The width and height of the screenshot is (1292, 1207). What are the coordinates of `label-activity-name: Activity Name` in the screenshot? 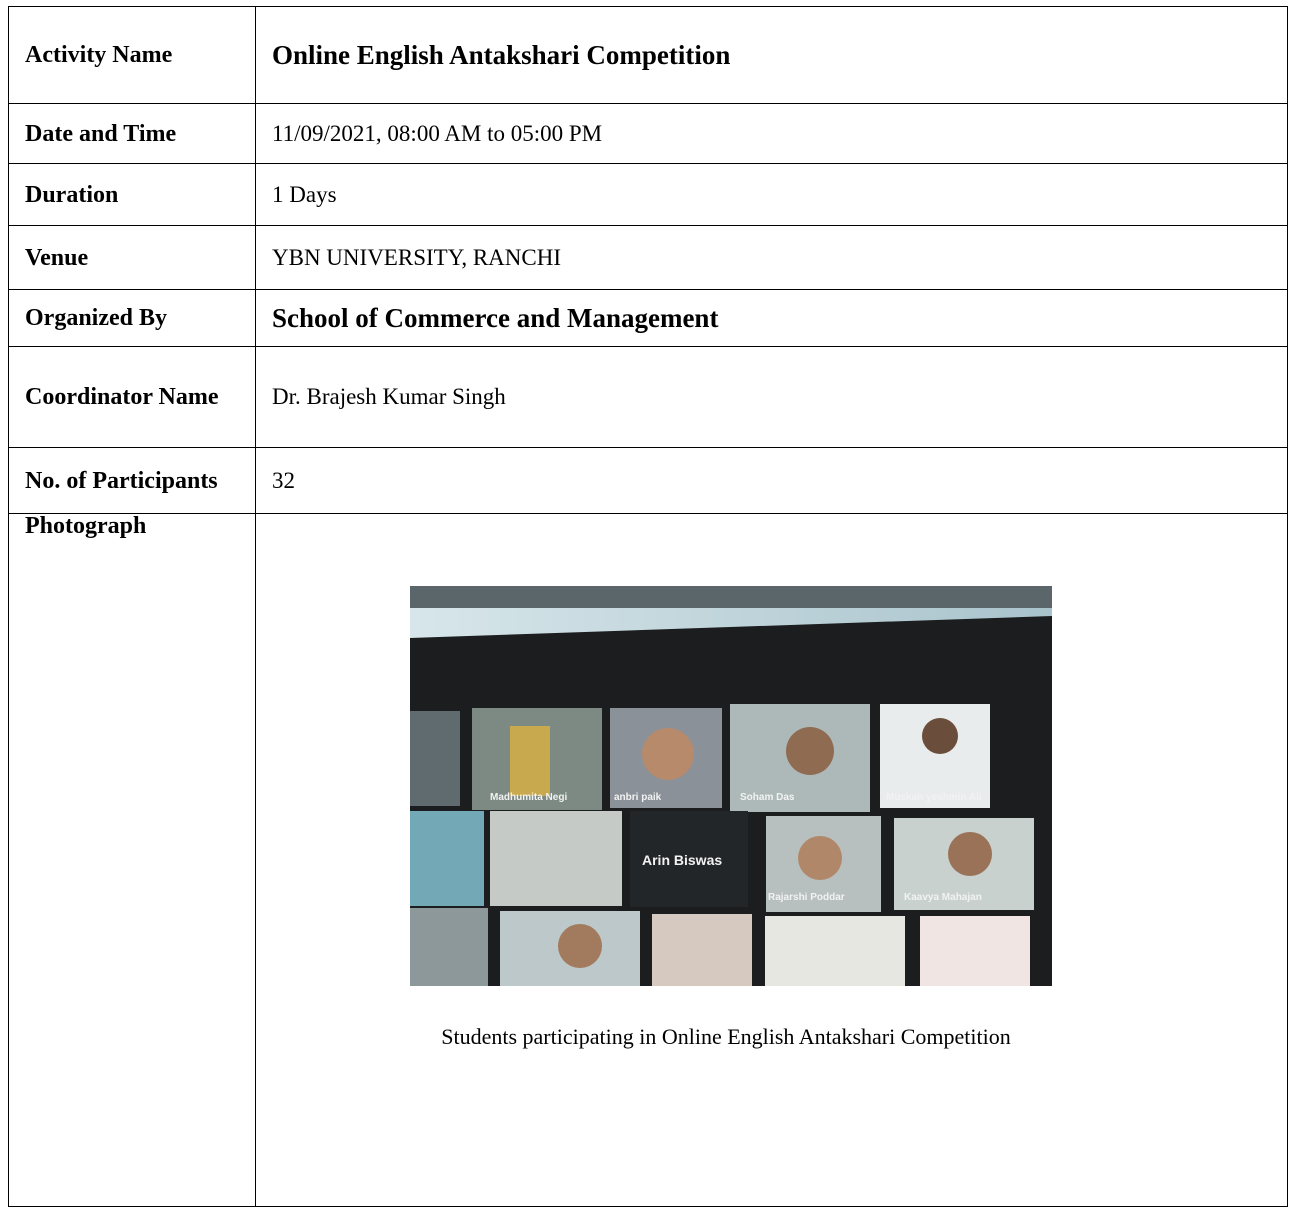 It's located at (132, 55).